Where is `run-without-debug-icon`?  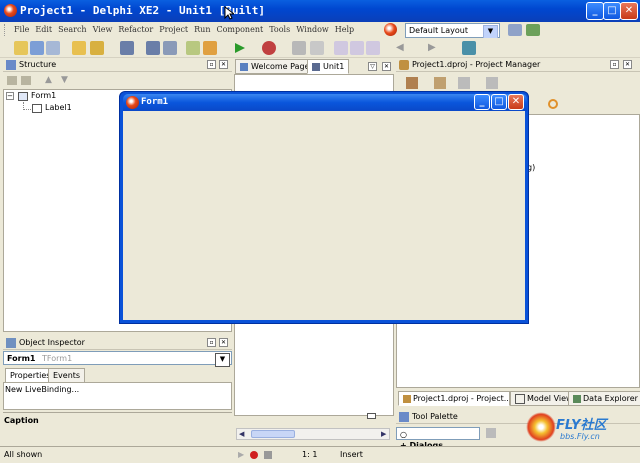 run-without-debug-icon is located at coordinates (269, 48).